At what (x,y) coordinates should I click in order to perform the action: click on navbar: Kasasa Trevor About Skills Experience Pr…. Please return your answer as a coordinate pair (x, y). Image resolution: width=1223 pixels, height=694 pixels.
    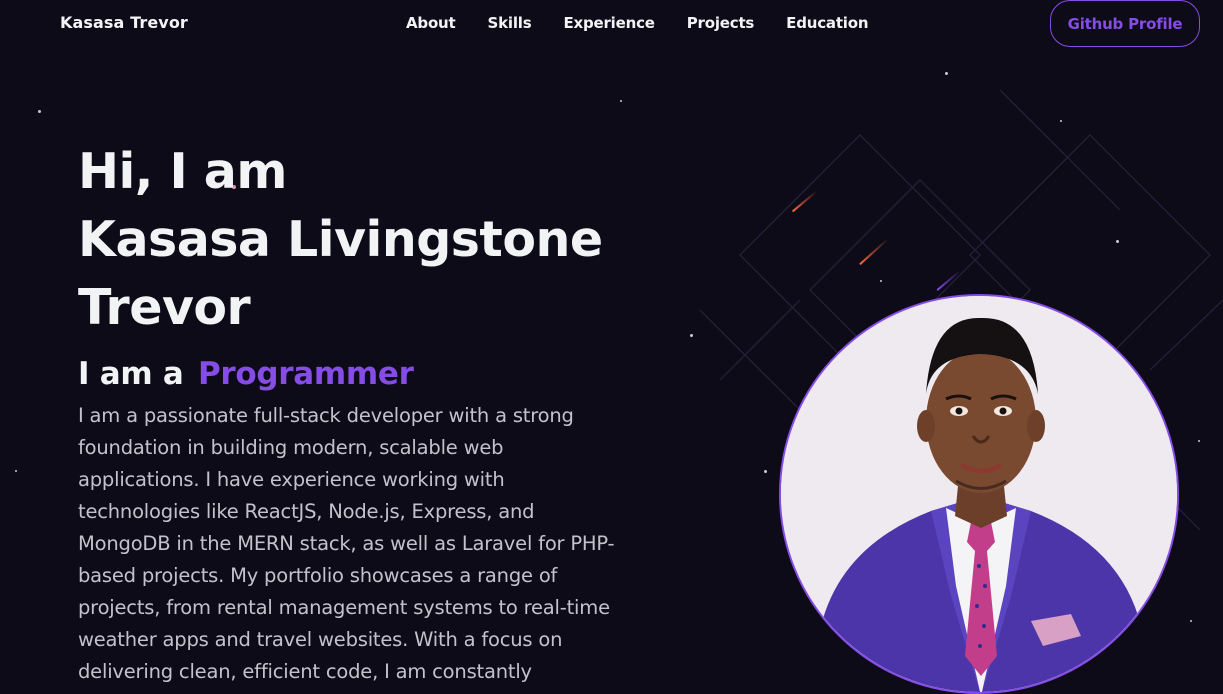
    Looking at the image, I should click on (611, 24).